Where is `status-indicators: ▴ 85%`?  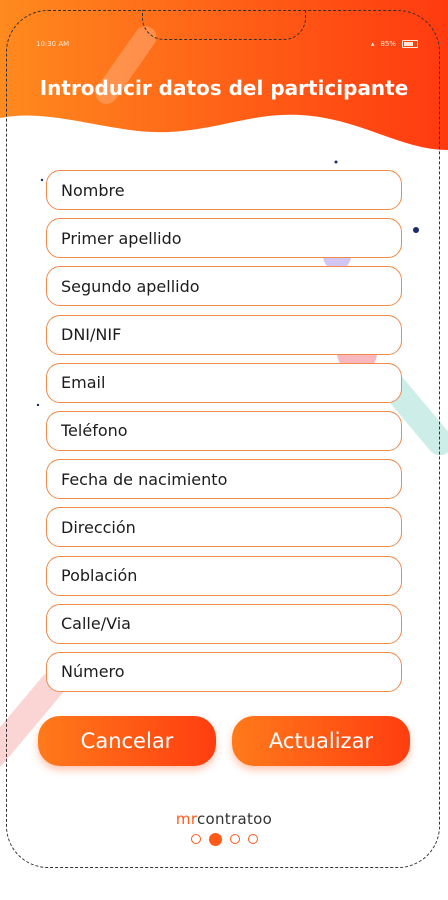 status-indicators: ▴ 85% is located at coordinates (394, 44).